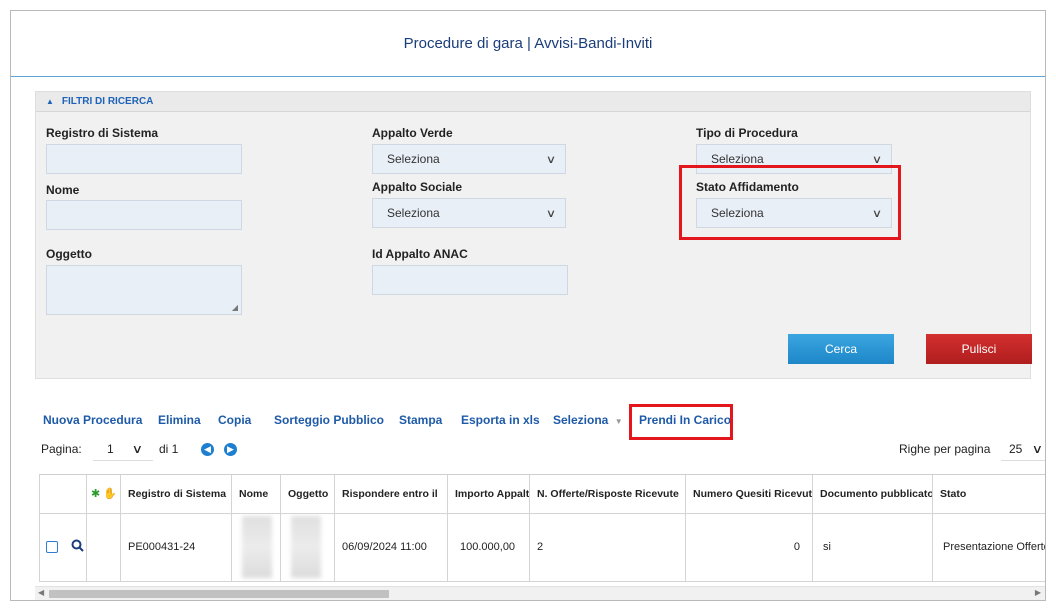 The height and width of the screenshot is (611, 1056). I want to click on tipo-procedura-label: Tipo di Procedura, so click(747, 133).